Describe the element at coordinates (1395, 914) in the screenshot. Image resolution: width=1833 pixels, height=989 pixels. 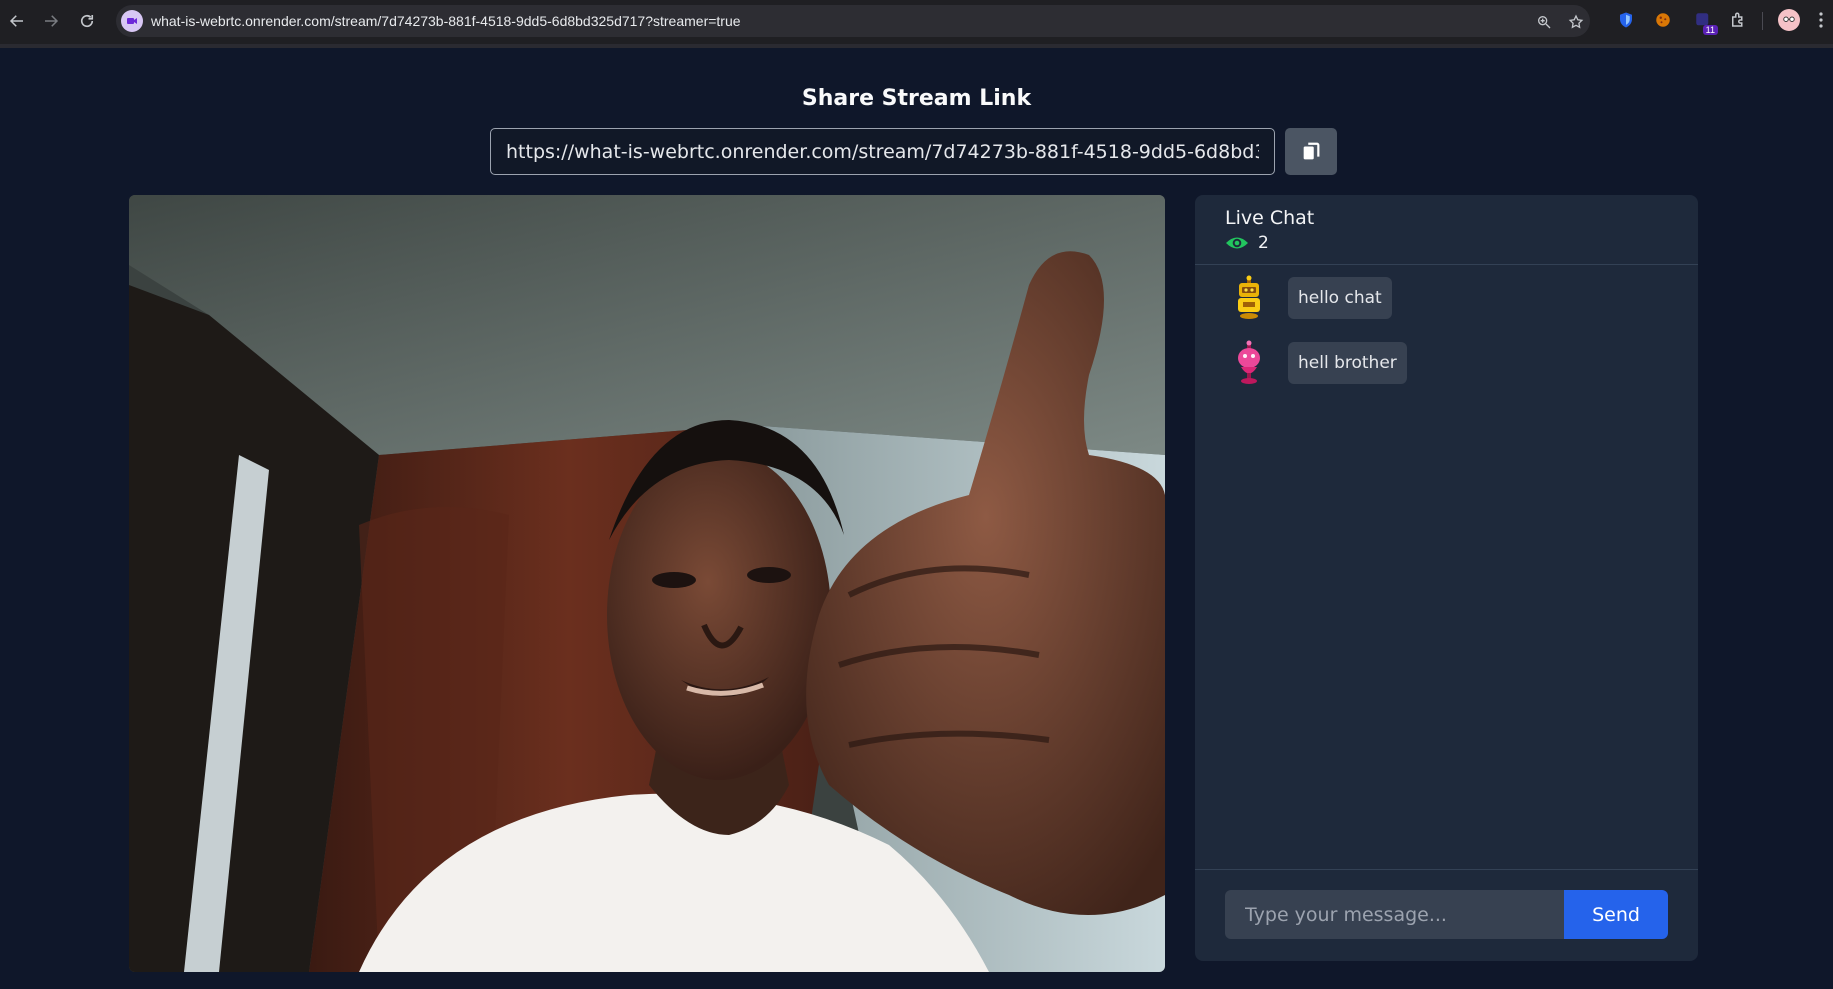
I see `chat-message-input` at that location.